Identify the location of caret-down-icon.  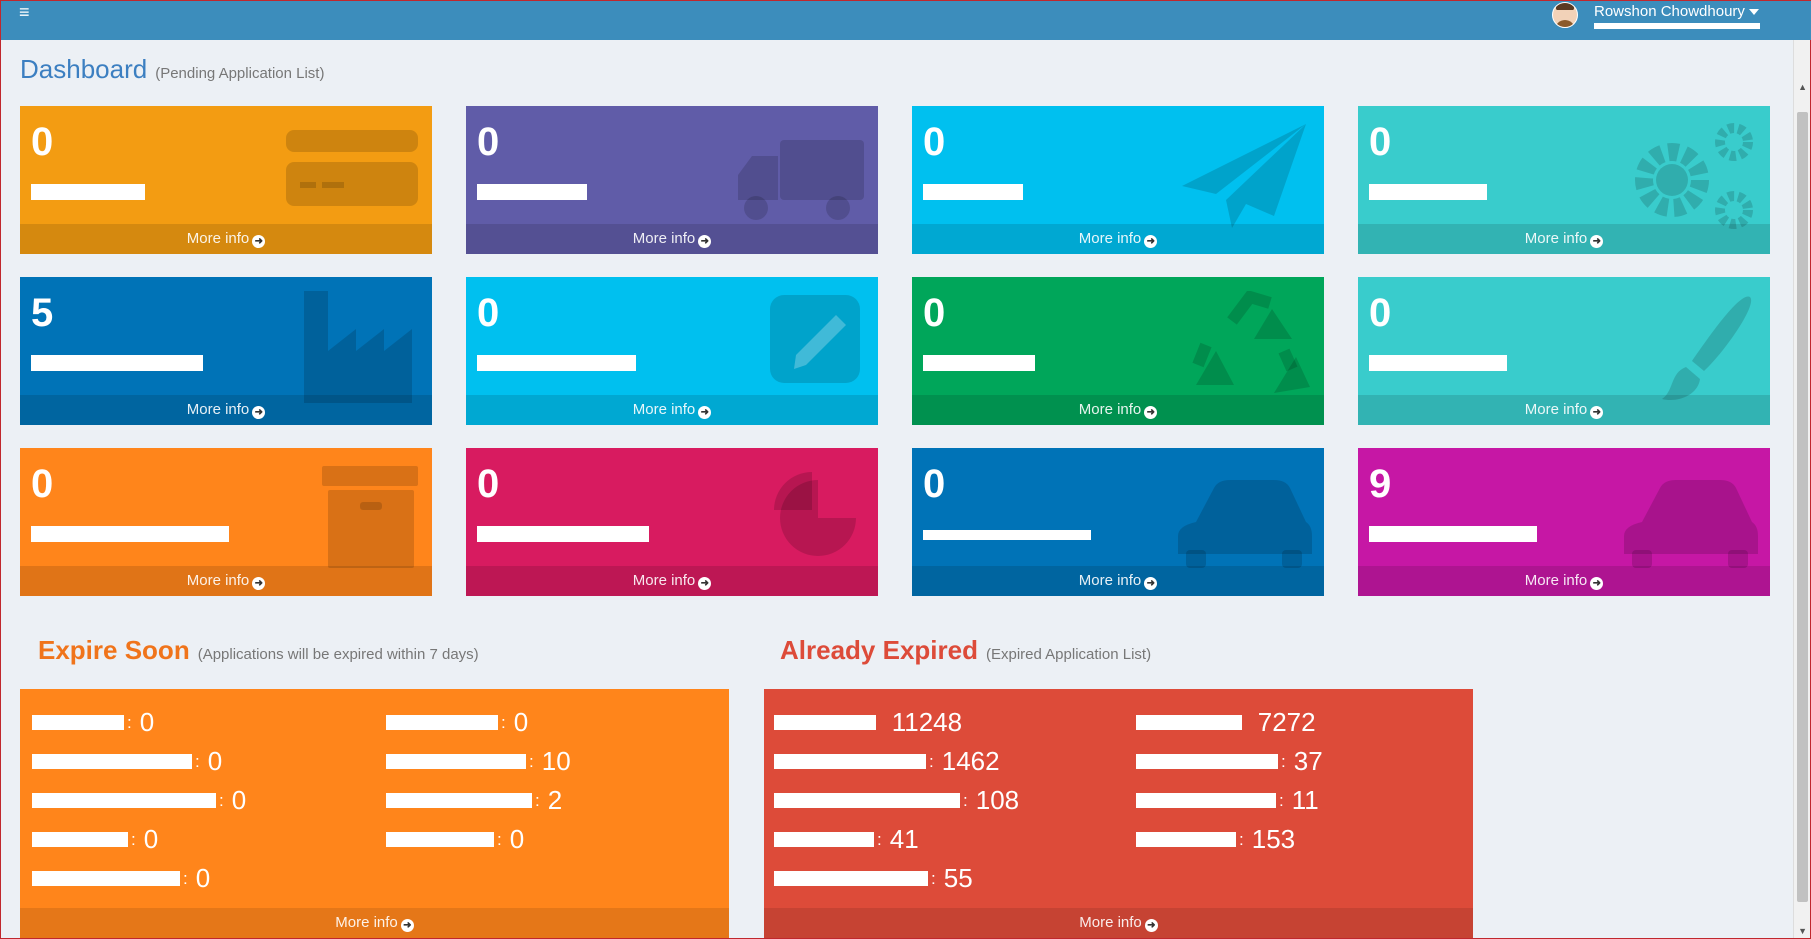
(1753, 12).